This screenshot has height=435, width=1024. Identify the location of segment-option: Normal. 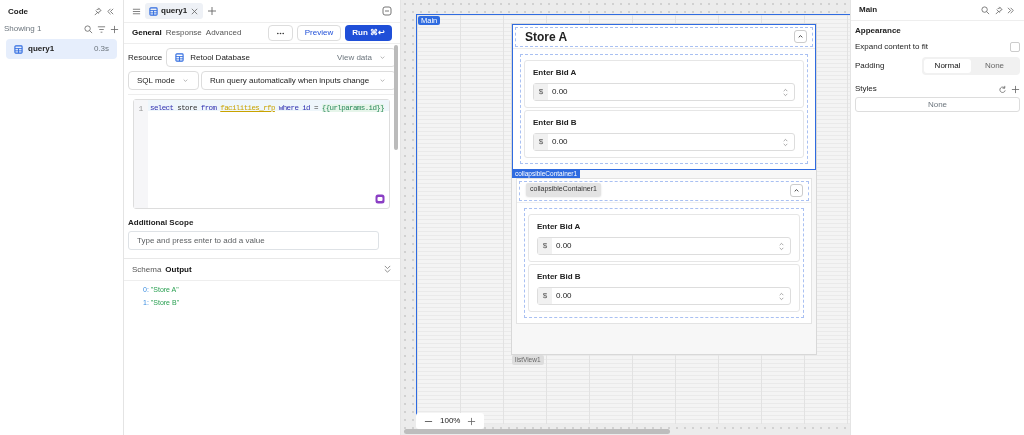
(947, 66).